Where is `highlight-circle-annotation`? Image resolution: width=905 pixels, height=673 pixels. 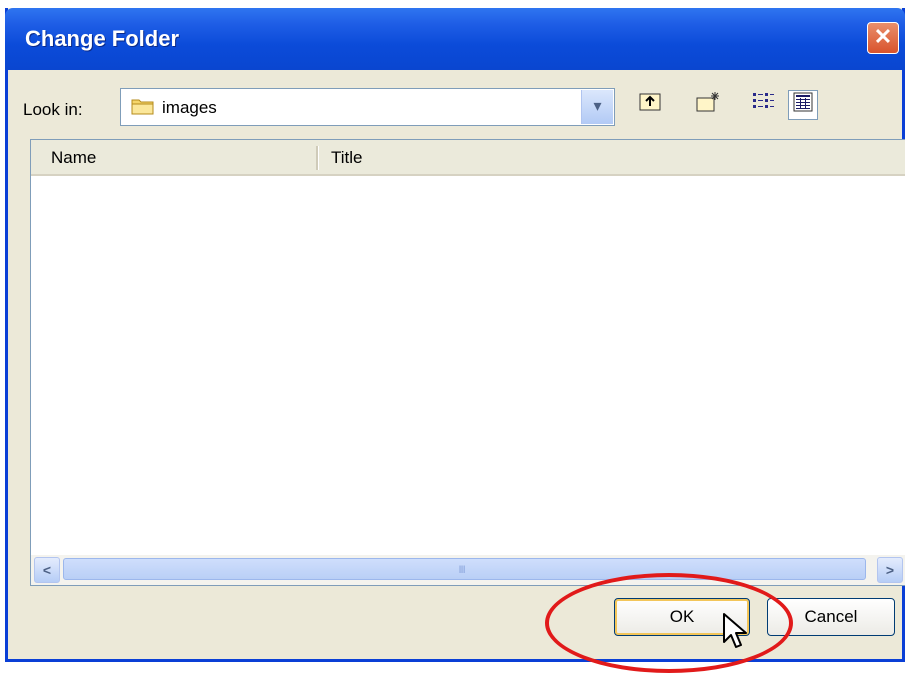 highlight-circle-annotation is located at coordinates (669, 623).